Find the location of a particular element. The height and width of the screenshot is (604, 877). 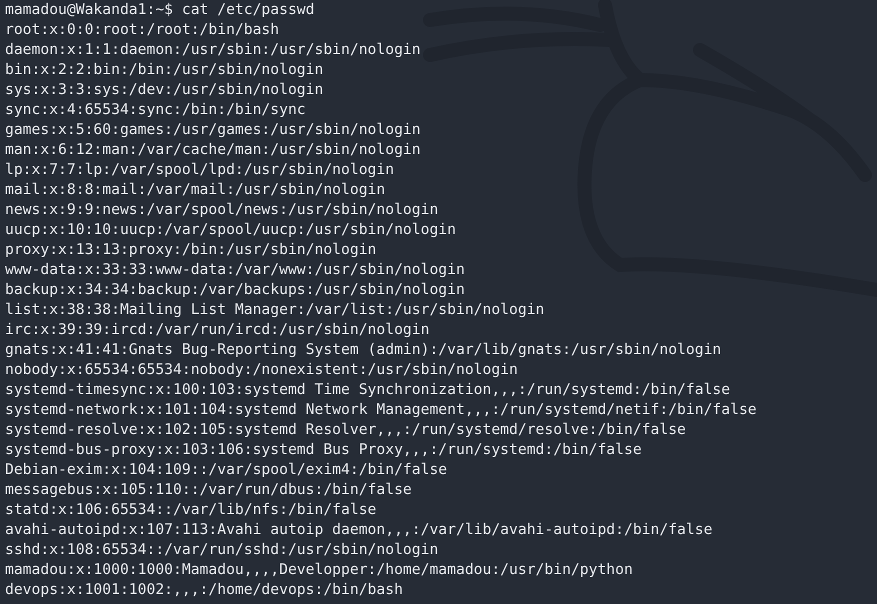

terminal-line: gnats:x:41:41:Gnats Bug-Reporting System (admin):/var/lib/gnats:/usr/sbin/nologin is located at coordinates (363, 350).